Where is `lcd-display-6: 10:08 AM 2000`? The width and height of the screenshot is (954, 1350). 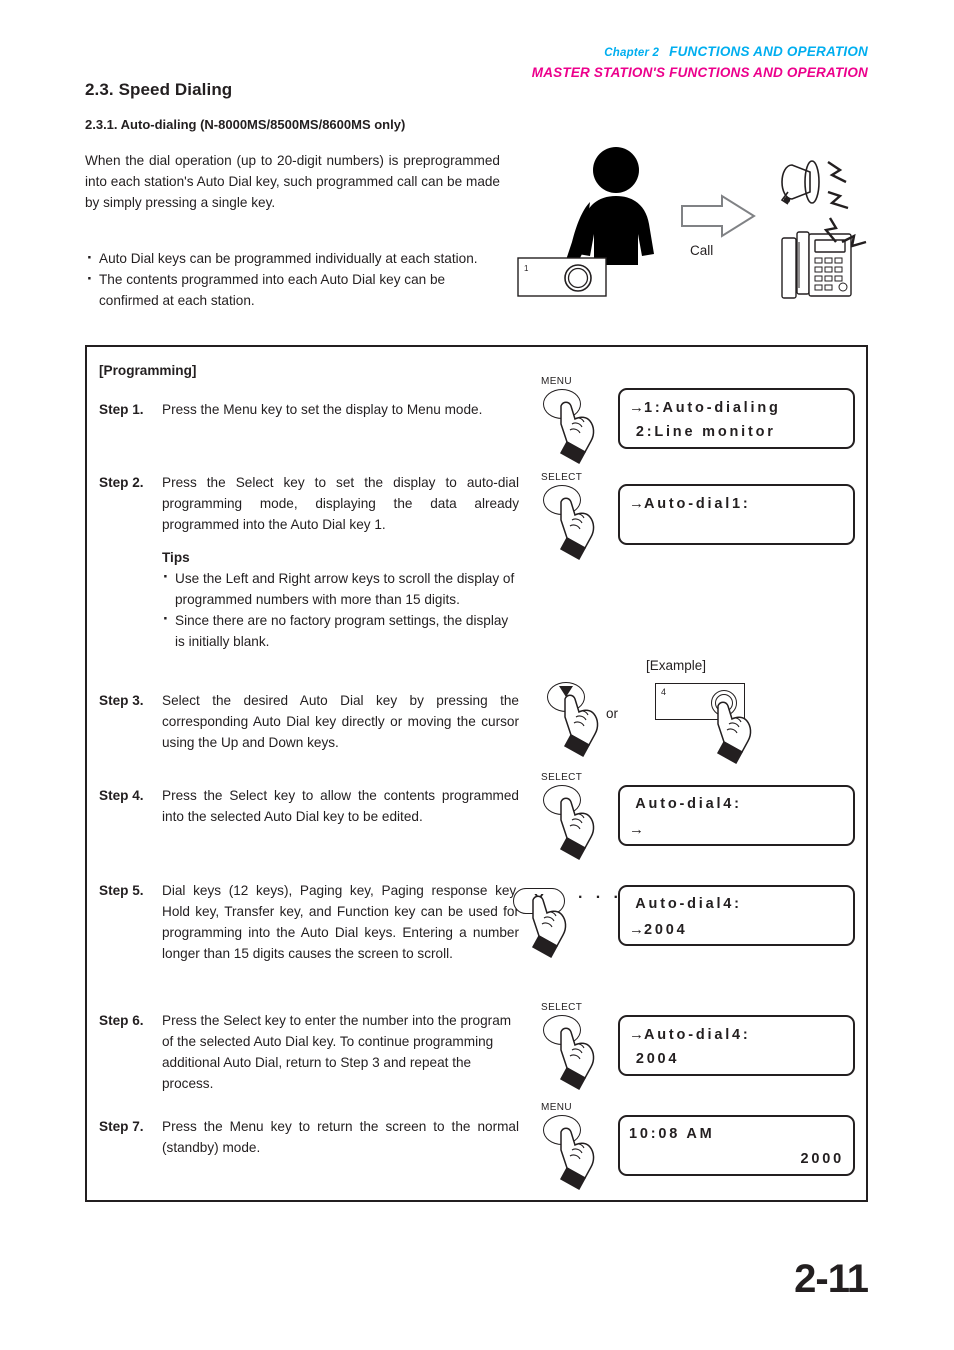 lcd-display-6: 10:08 AM 2000 is located at coordinates (736, 1145).